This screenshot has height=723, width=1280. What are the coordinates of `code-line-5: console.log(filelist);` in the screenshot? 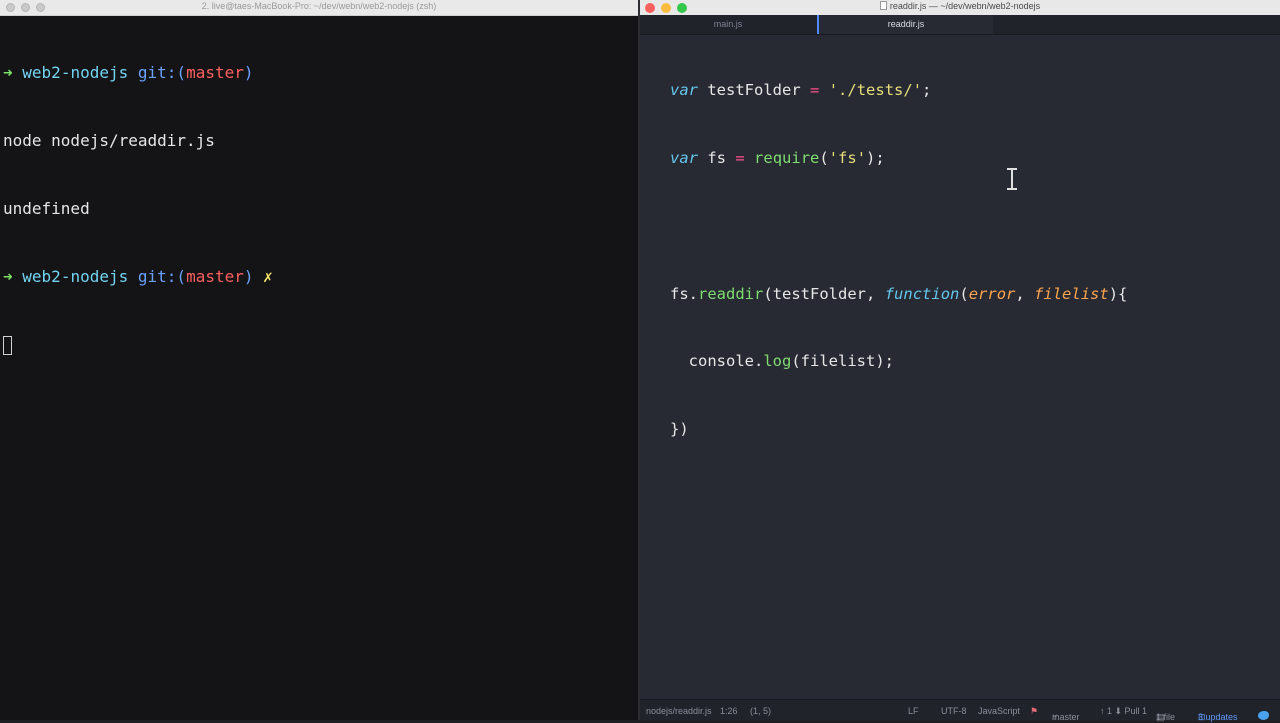 It's located at (898, 361).